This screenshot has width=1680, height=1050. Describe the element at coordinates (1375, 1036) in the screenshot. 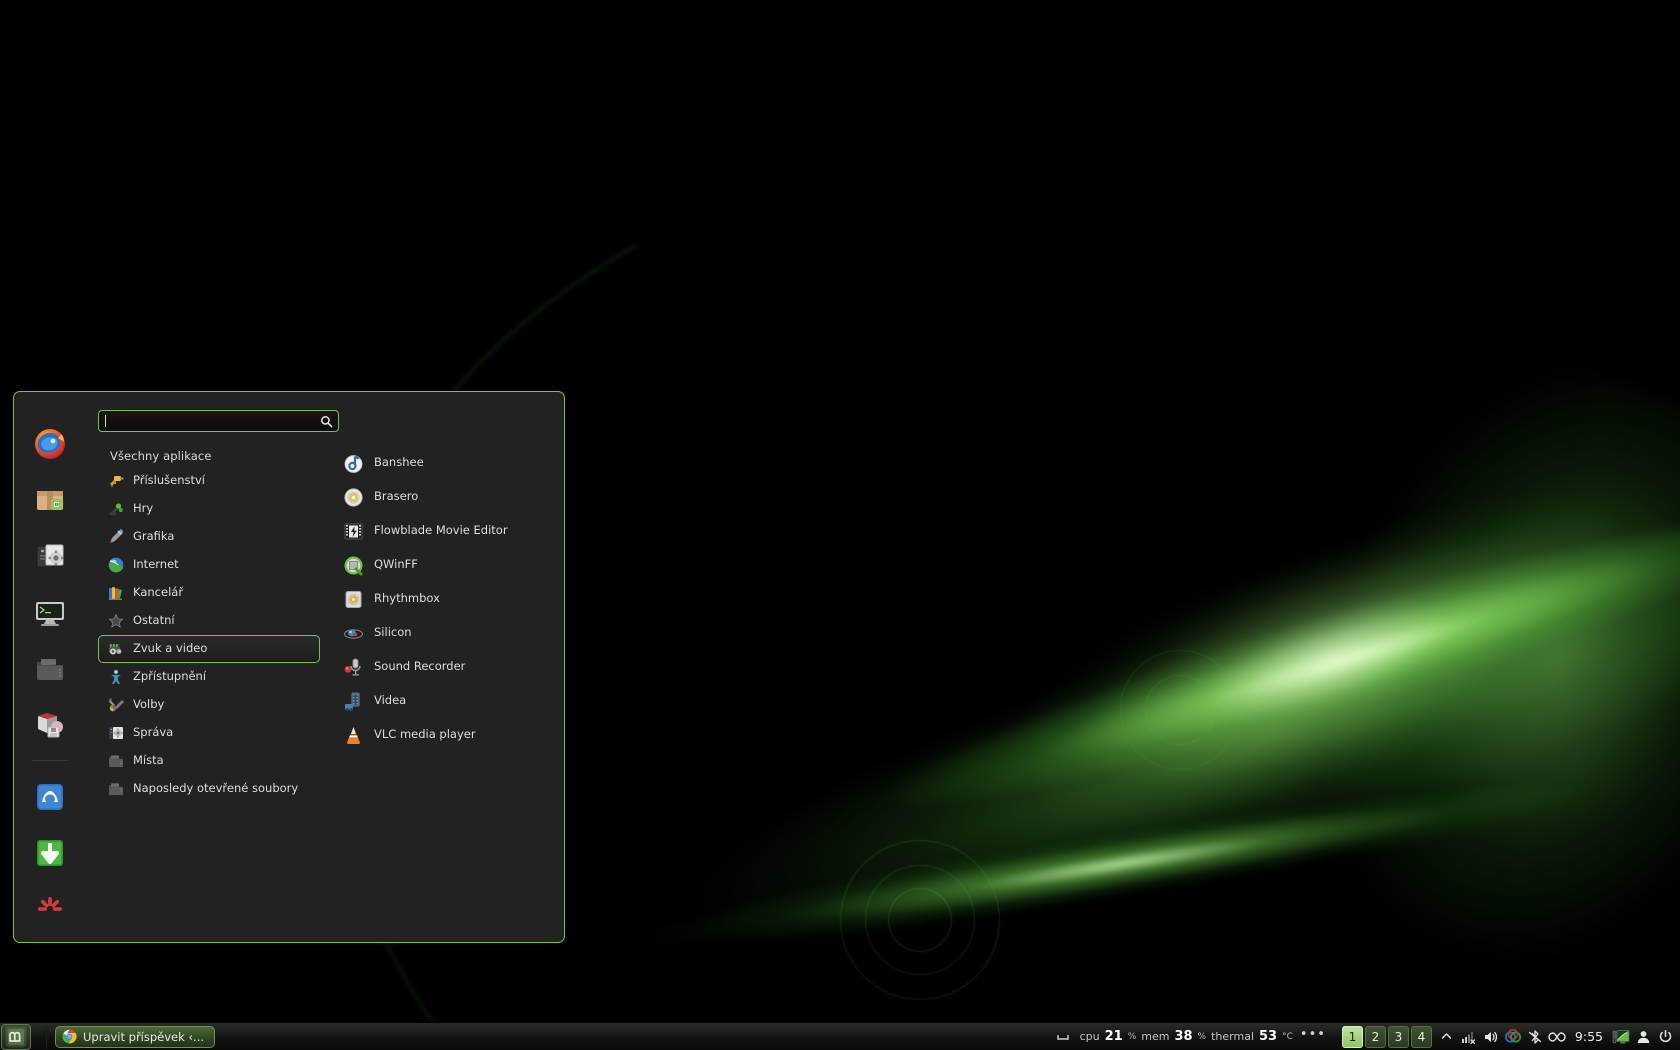

I see `workspace-2: 2` at that location.